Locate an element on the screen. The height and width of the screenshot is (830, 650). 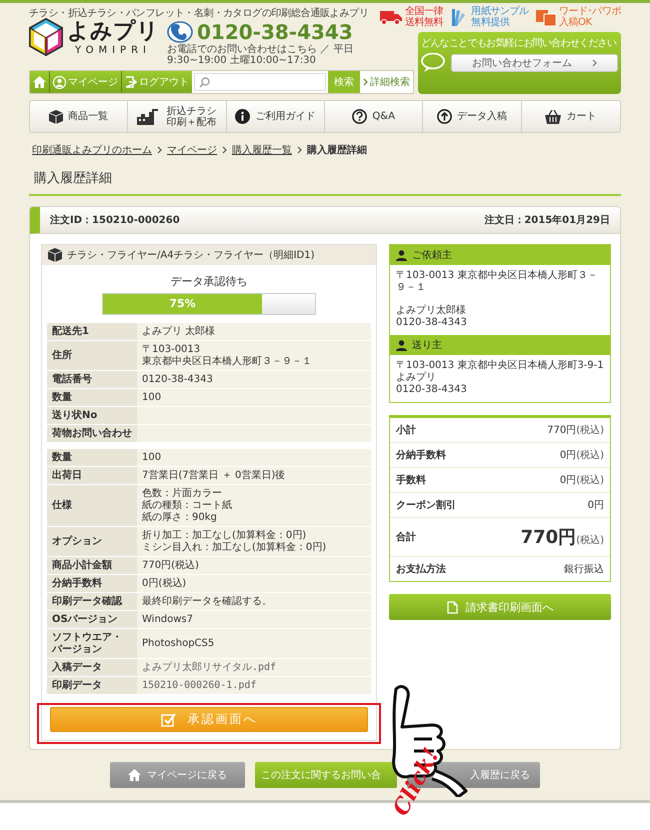
cube-logo-icon is located at coordinates (46, 37).